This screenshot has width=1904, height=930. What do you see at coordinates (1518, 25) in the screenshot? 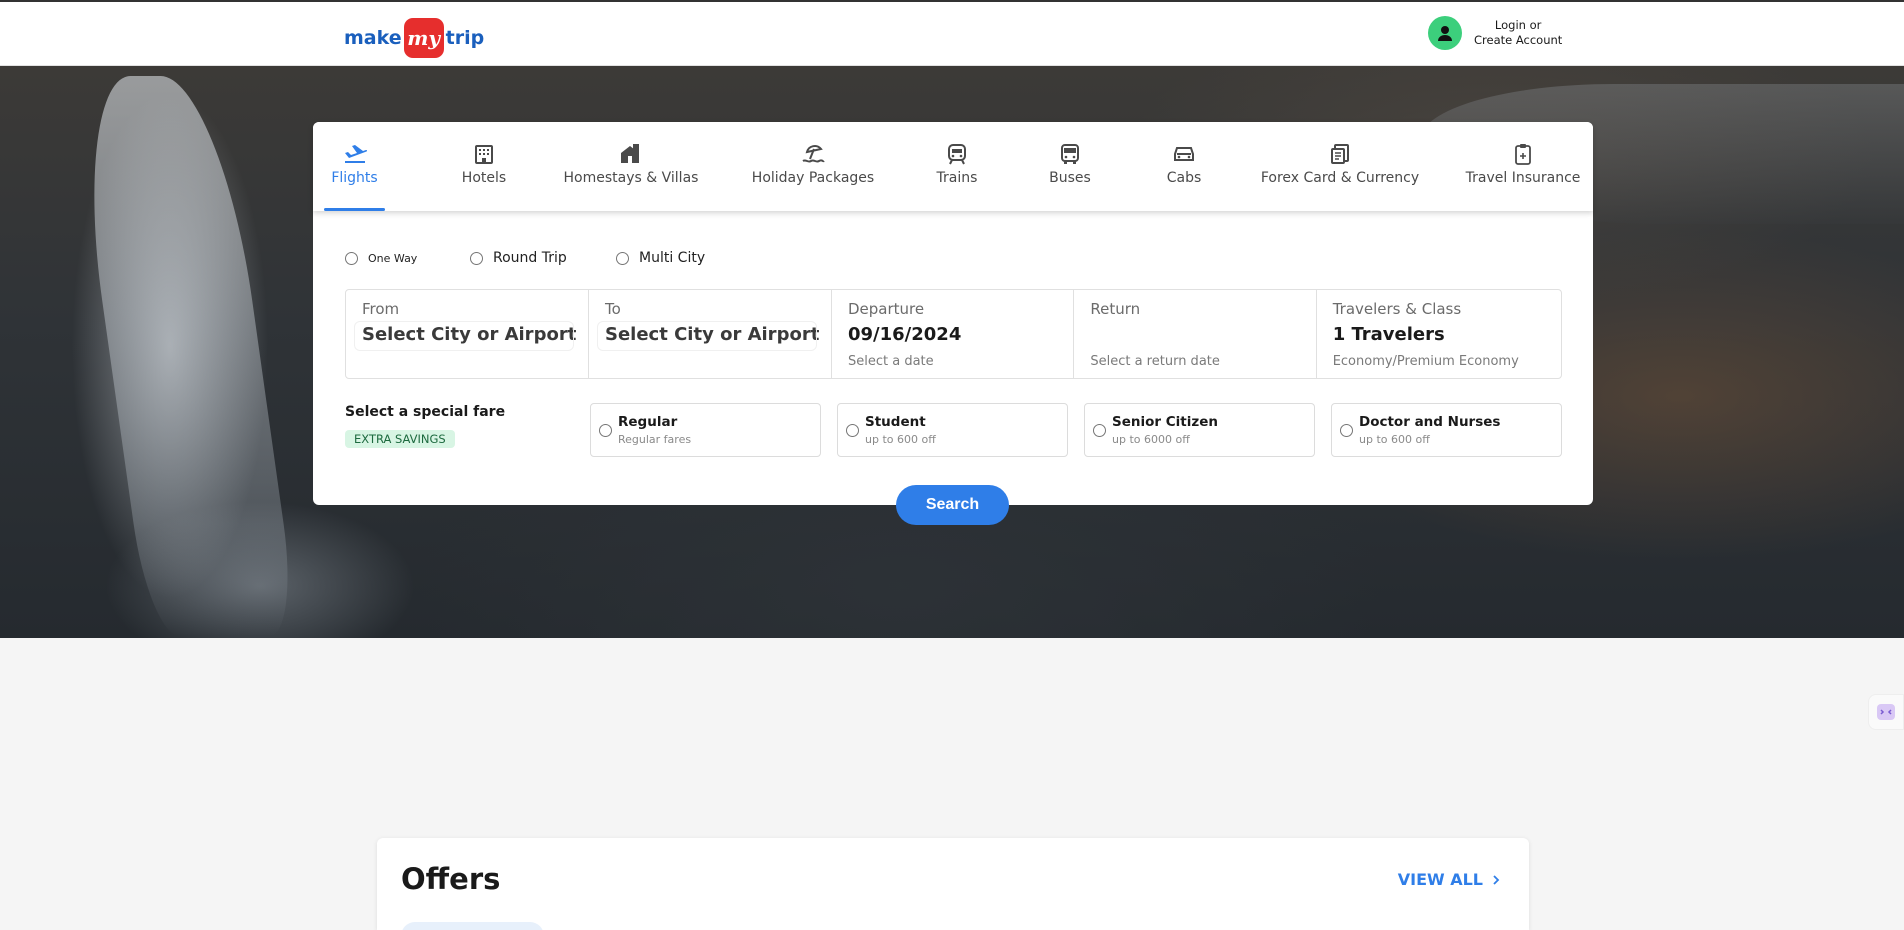
I see `login-line-1: Login or` at bounding box center [1518, 25].